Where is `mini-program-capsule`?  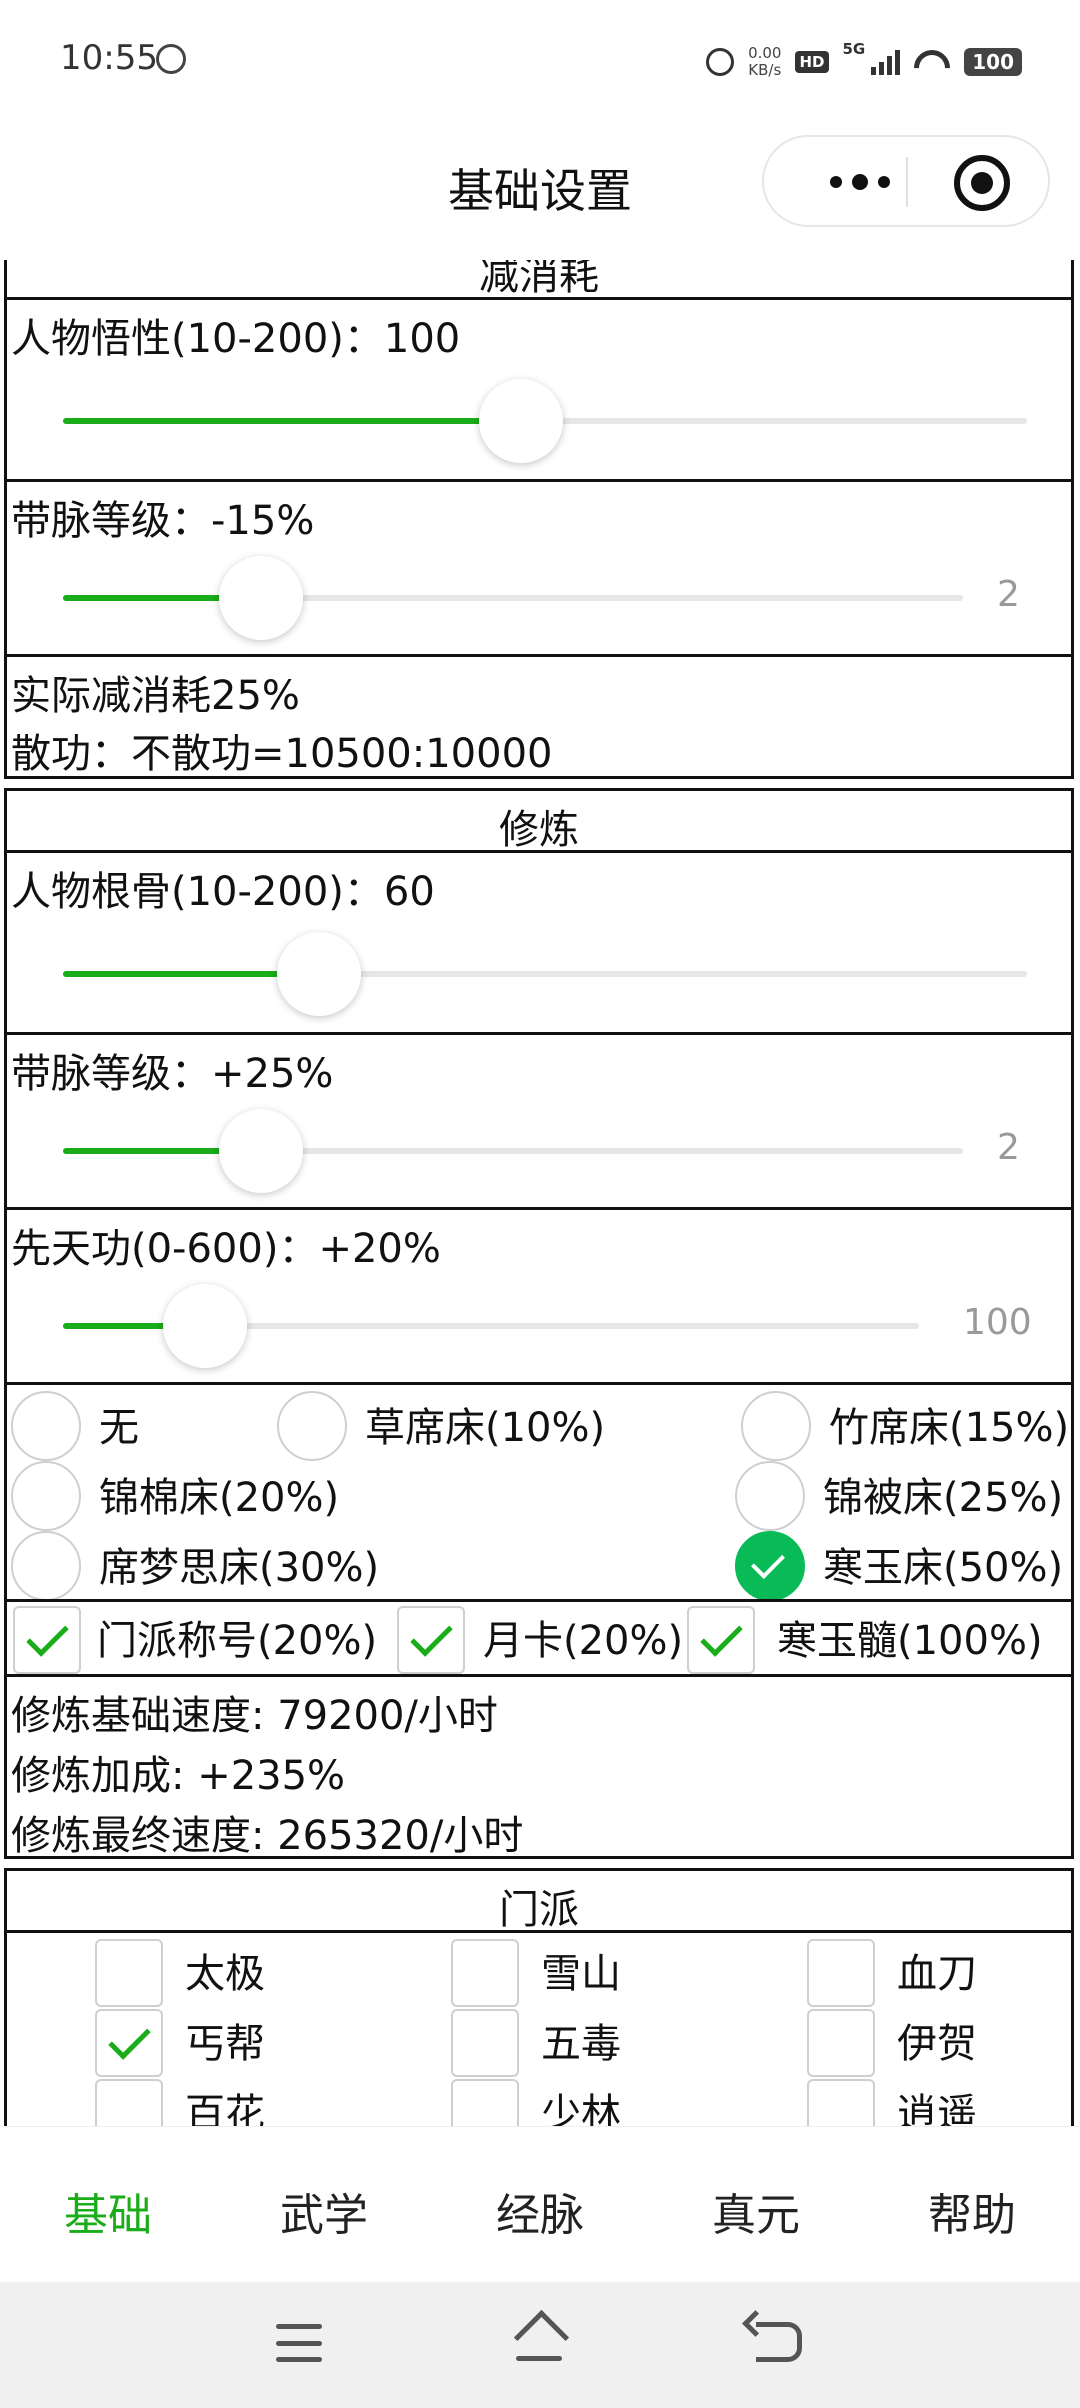
mini-program-capsule is located at coordinates (906, 181).